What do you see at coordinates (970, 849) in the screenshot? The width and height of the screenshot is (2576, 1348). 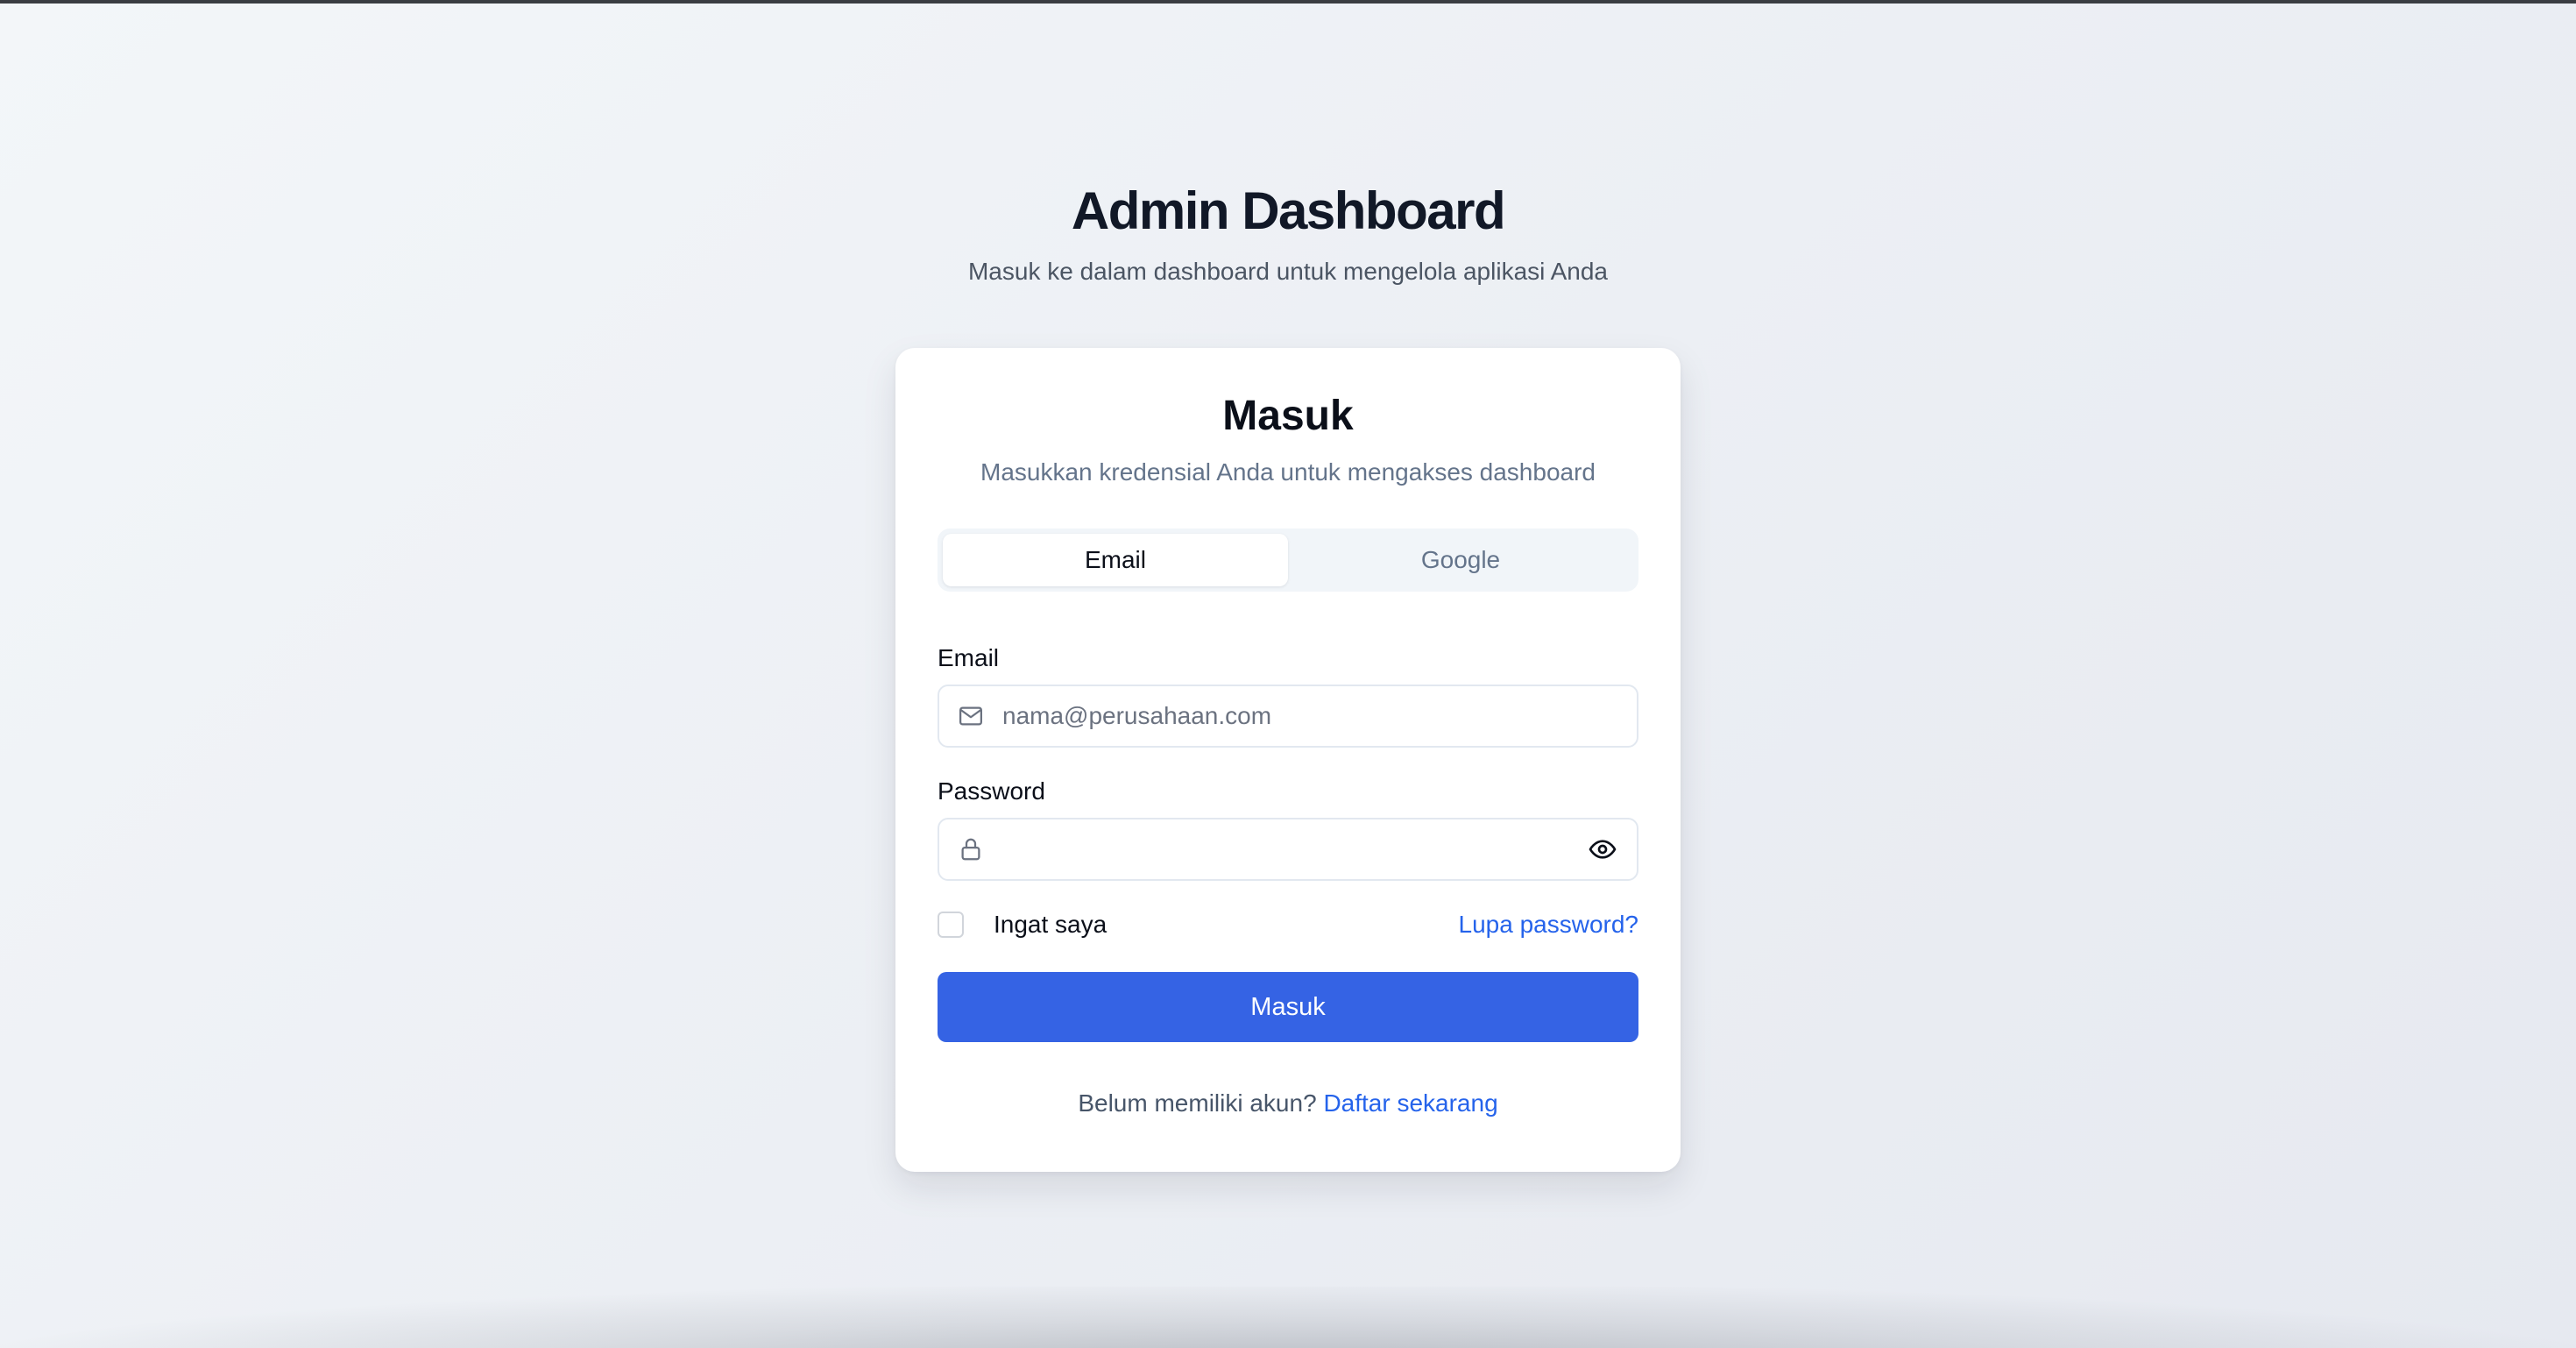 I see `lock-icon` at bounding box center [970, 849].